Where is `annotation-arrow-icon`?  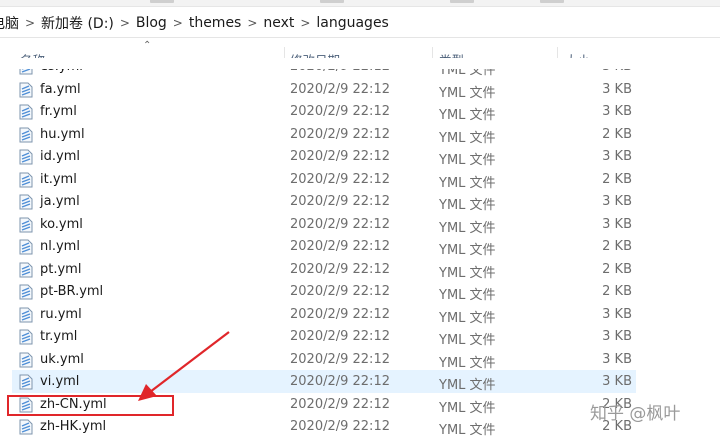 annotation-arrow-icon is located at coordinates (184, 366).